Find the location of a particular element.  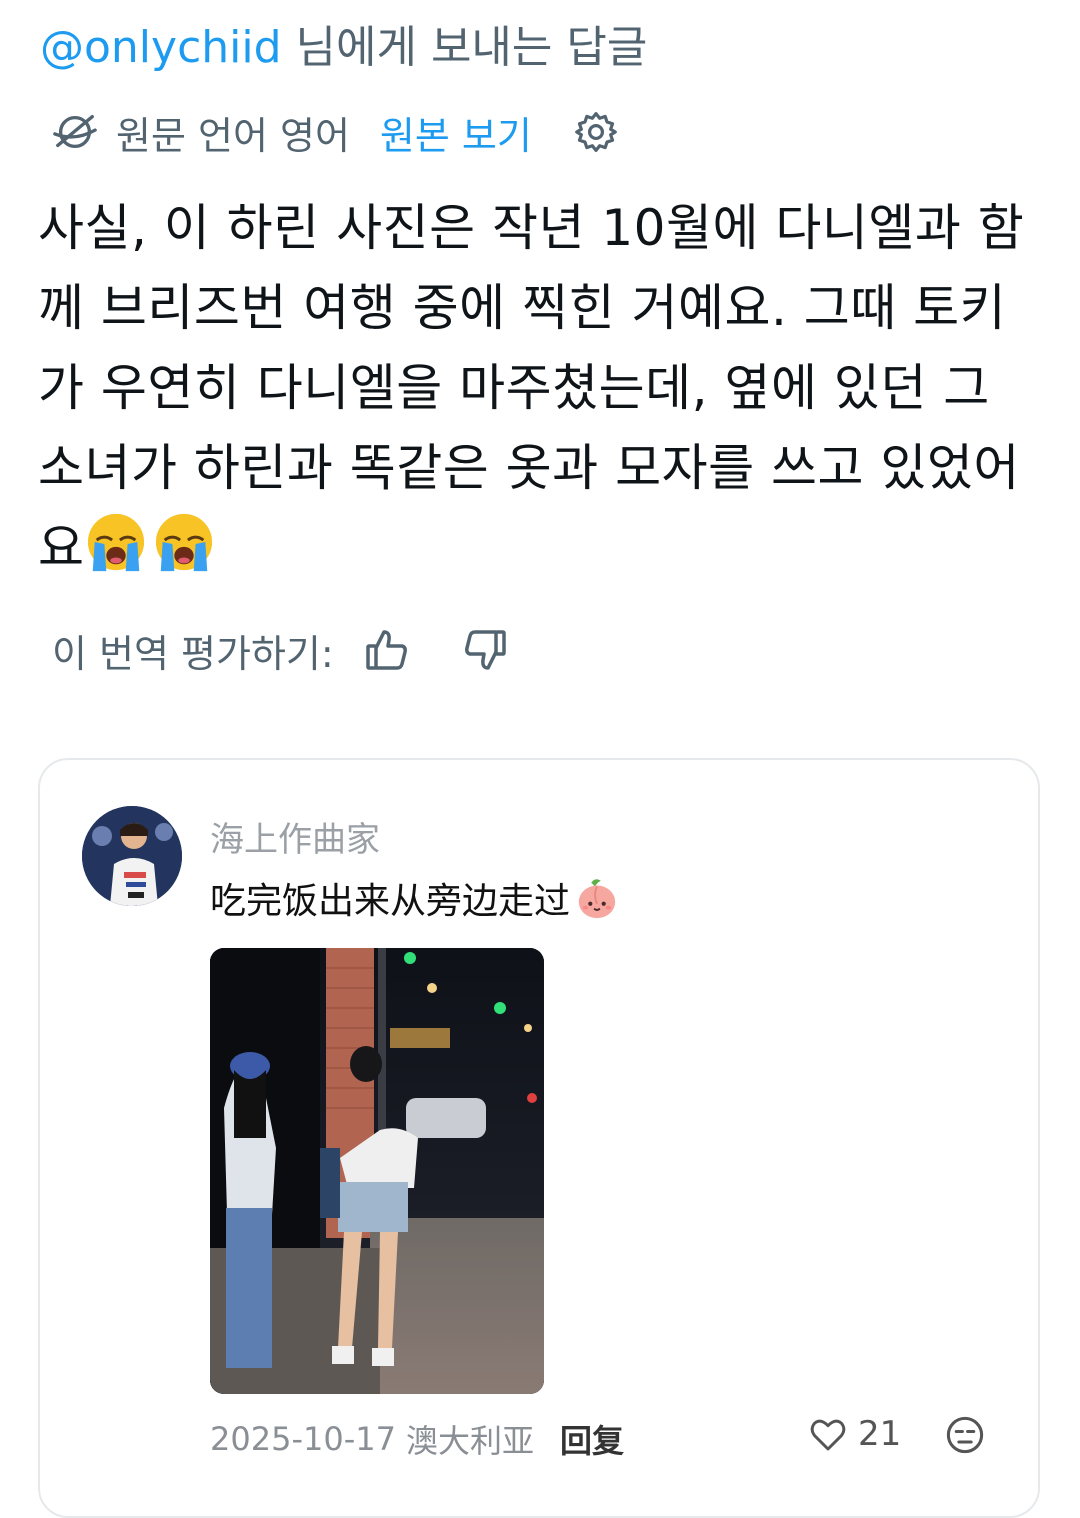

reply-to-header: @onlychiid 님에게 보내는 답글 is located at coordinates (343, 48).